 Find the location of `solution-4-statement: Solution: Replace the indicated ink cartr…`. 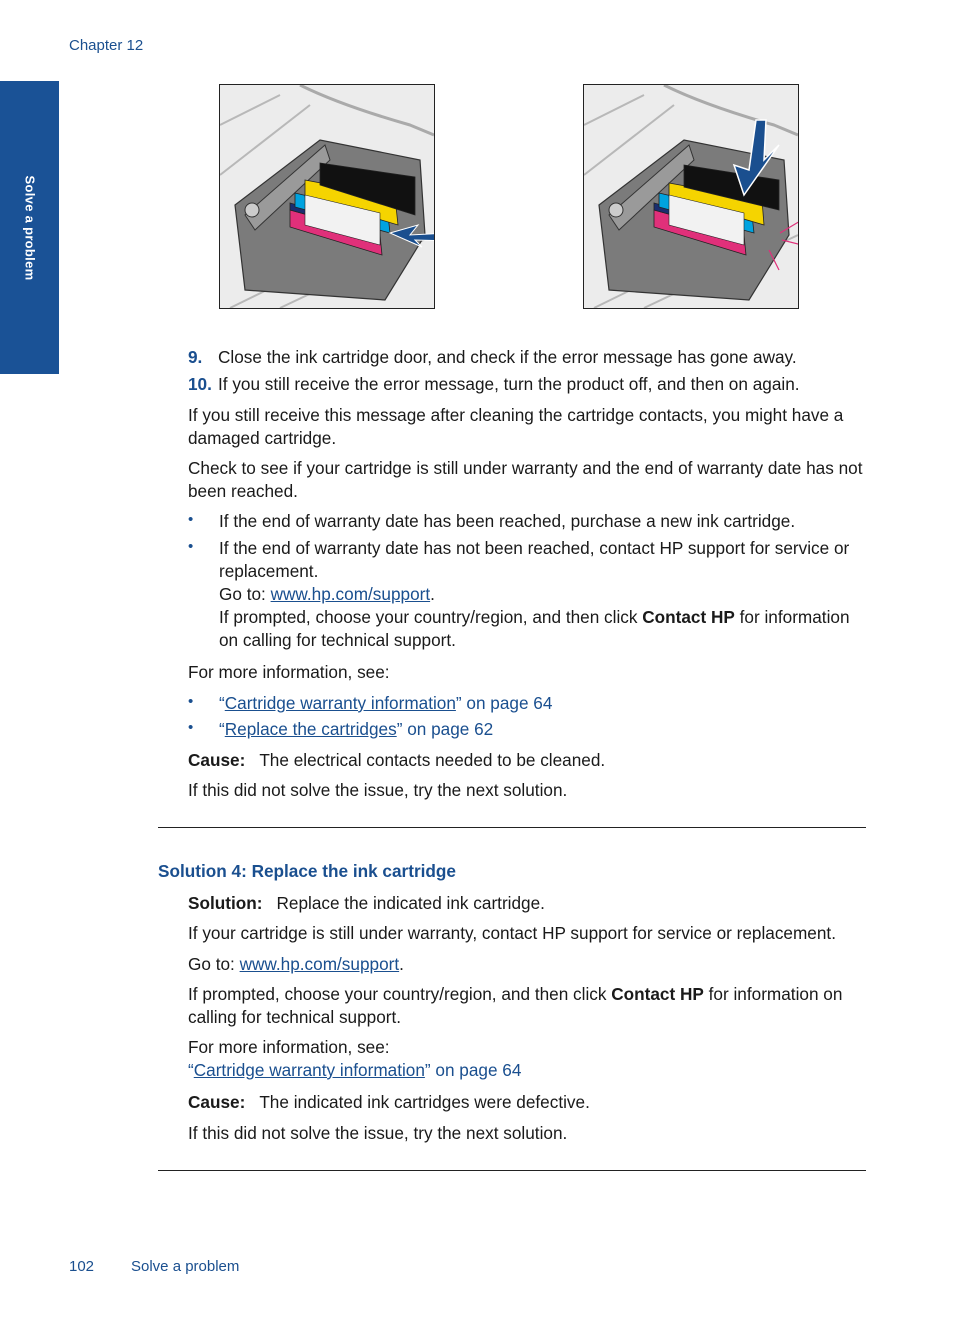

solution-4-statement: Solution: Replace the indicated ink cartr… is located at coordinates (528, 903).